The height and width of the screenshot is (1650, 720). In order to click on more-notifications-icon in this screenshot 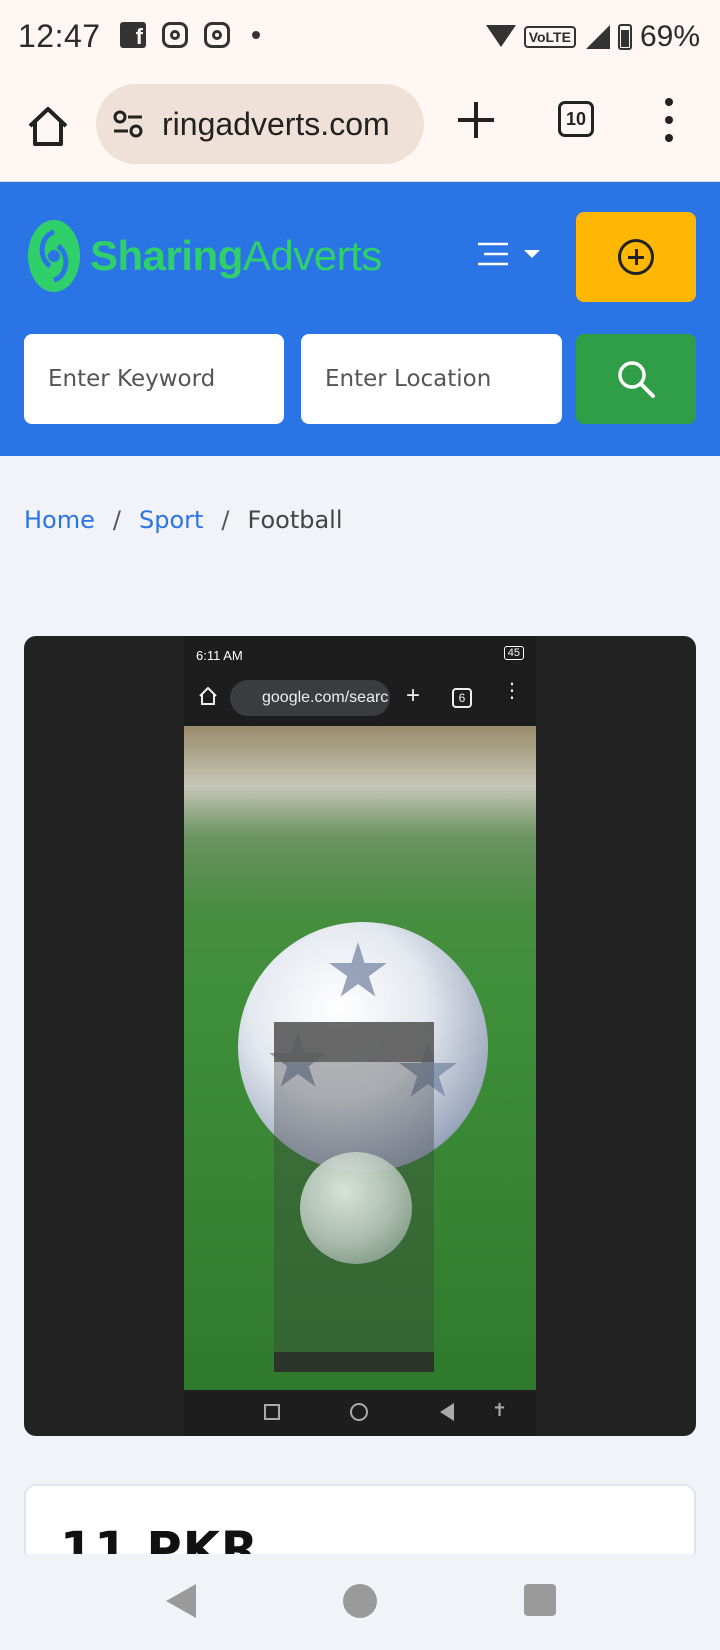, I will do `click(256, 35)`.